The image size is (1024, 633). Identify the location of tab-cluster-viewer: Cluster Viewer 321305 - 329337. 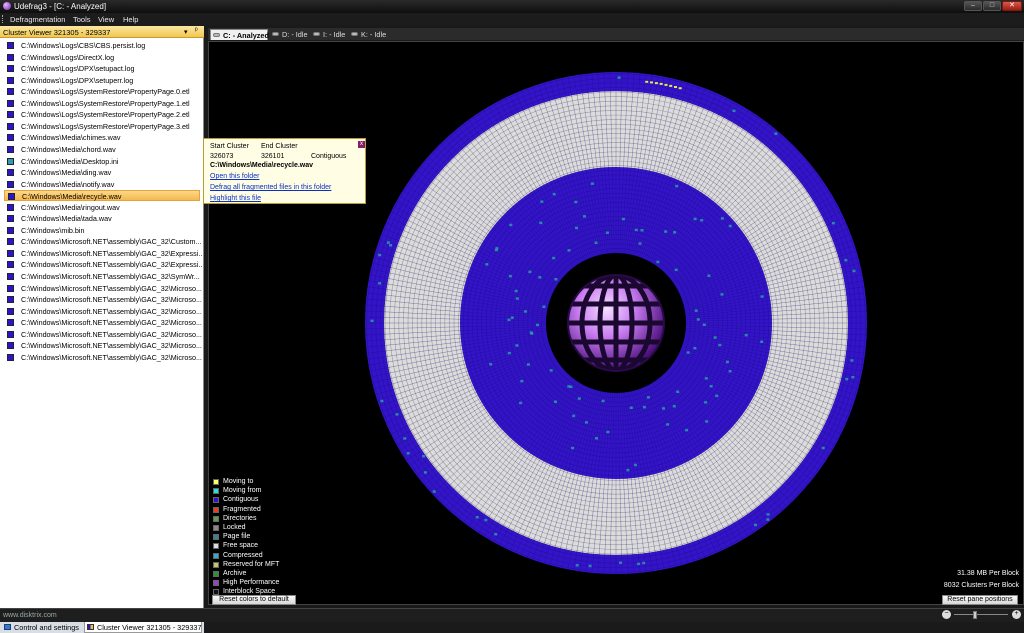
(143, 627).